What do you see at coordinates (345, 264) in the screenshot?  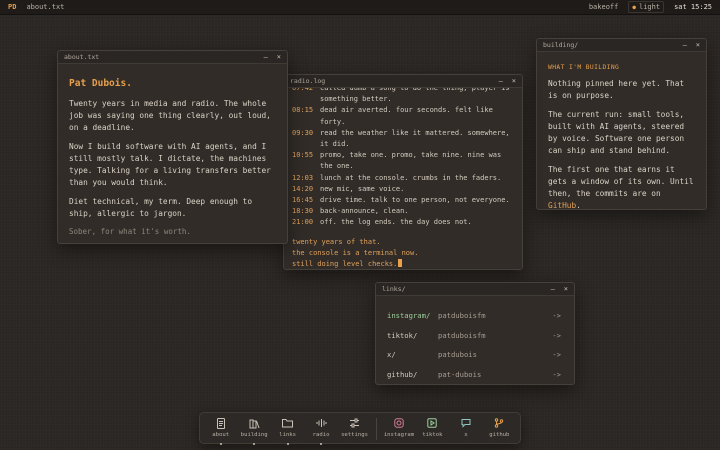 I see `log-tail-text: still doing level checks.` at bounding box center [345, 264].